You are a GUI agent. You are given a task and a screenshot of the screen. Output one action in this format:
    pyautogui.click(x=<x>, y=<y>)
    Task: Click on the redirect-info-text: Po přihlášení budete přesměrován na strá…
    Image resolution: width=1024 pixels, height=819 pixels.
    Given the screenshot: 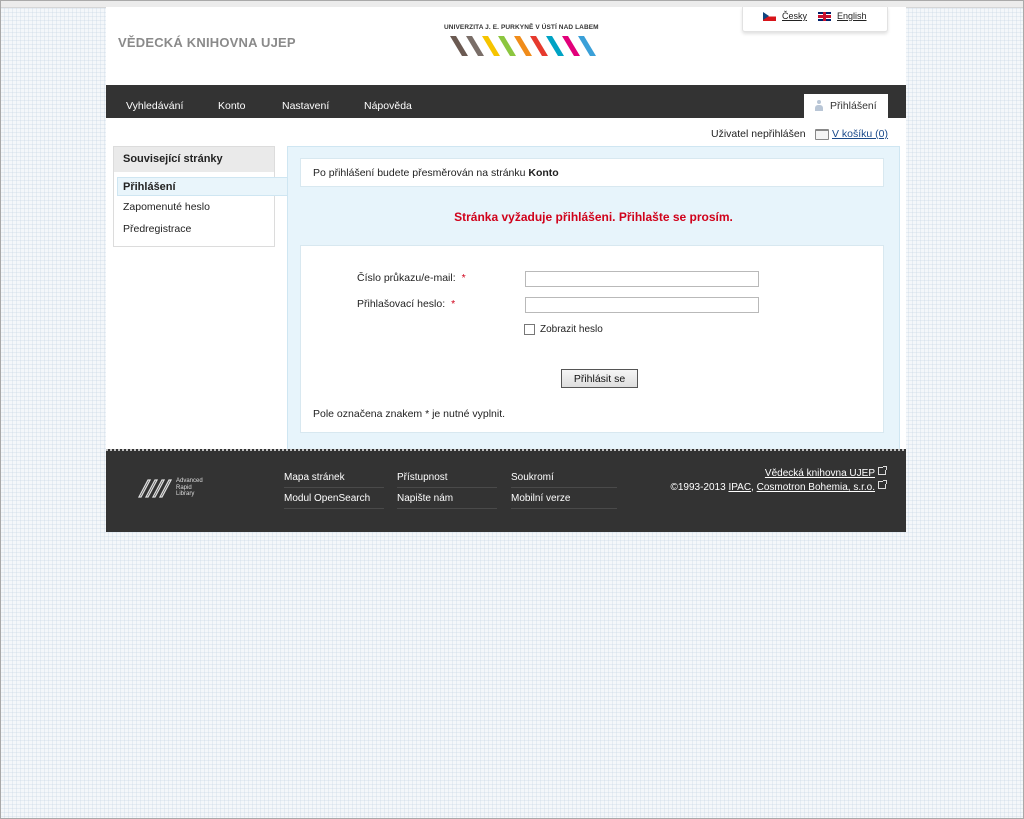 What is the action you would take?
    pyautogui.click(x=419, y=173)
    